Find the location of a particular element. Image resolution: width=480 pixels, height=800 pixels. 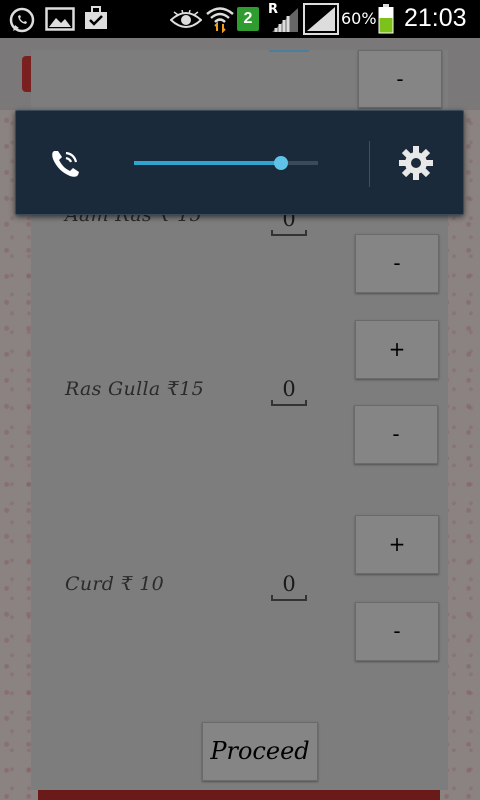

quantity-field-curd: 0 is located at coordinates (289, 585).